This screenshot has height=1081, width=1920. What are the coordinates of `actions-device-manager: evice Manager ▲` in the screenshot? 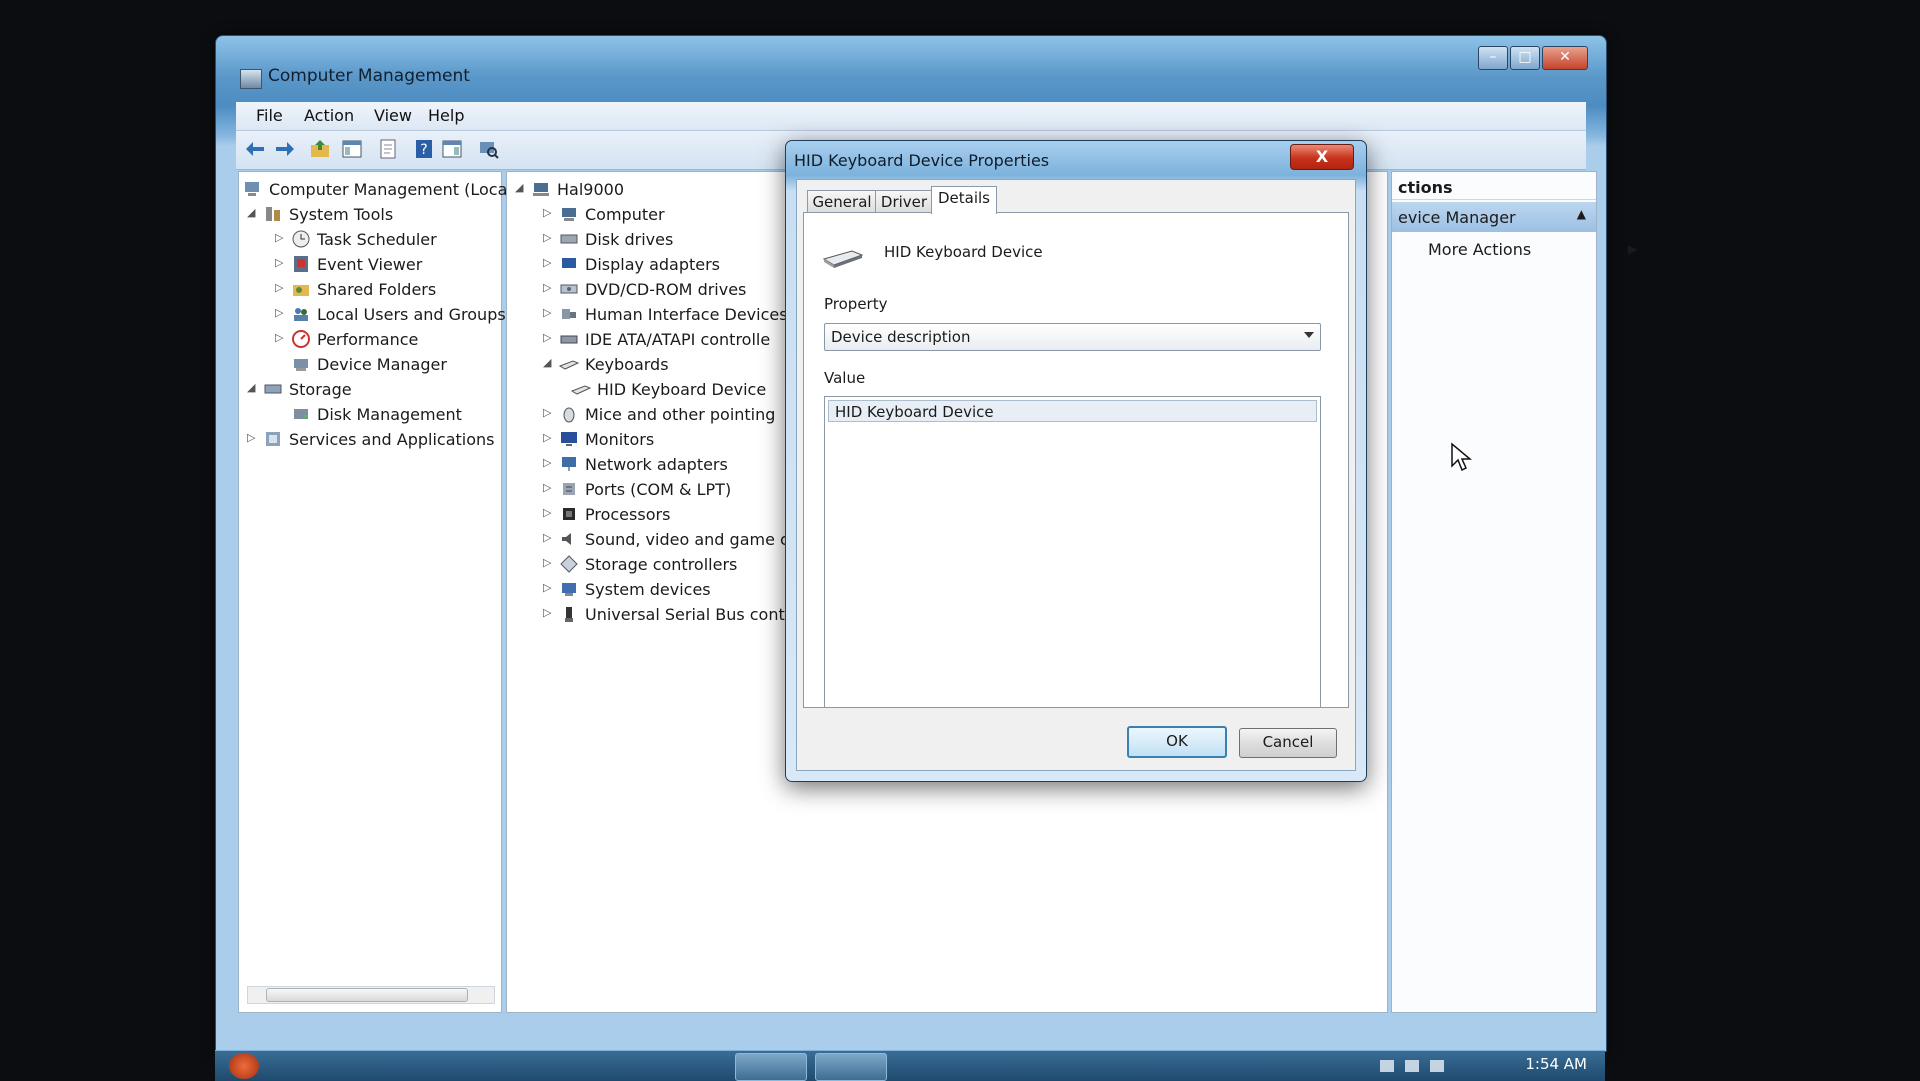 It's located at (1494, 217).